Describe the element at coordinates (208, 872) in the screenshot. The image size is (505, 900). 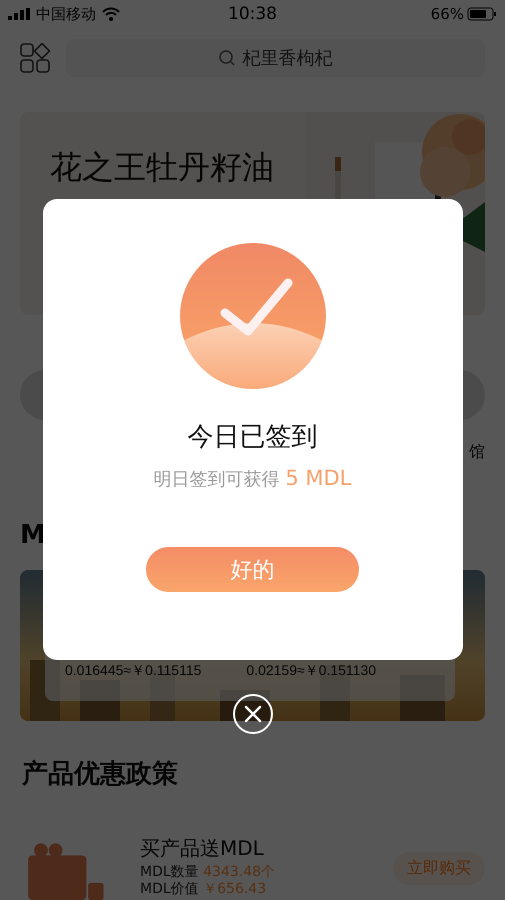
I see `offer-detail: MDL数量 4343.48个` at that location.